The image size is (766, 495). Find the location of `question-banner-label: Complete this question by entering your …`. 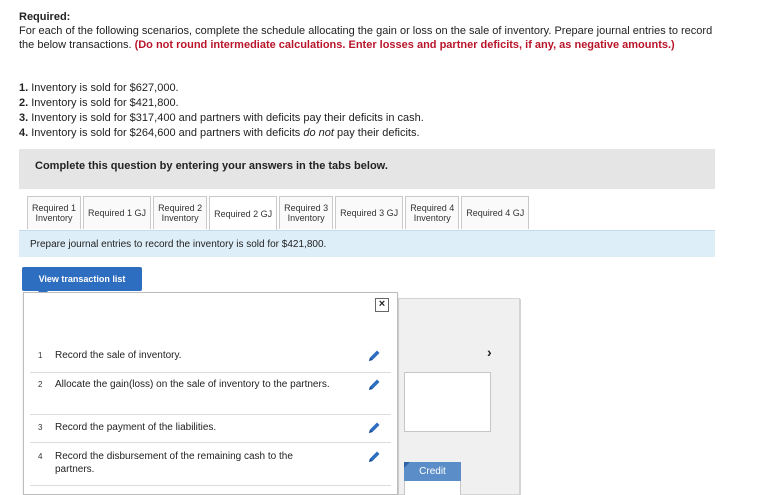

question-banner-label: Complete this question by entering your … is located at coordinates (211, 166).